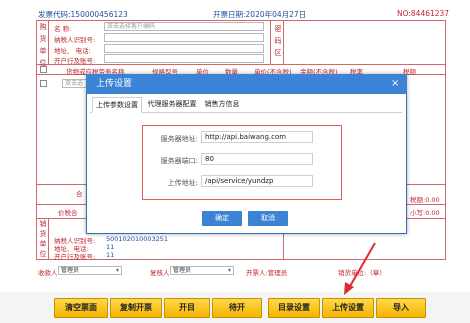 This screenshot has width=470, height=323. Describe the element at coordinates (182, 183) in the screenshot. I see `upload-address-label: 上传地址:` at that location.